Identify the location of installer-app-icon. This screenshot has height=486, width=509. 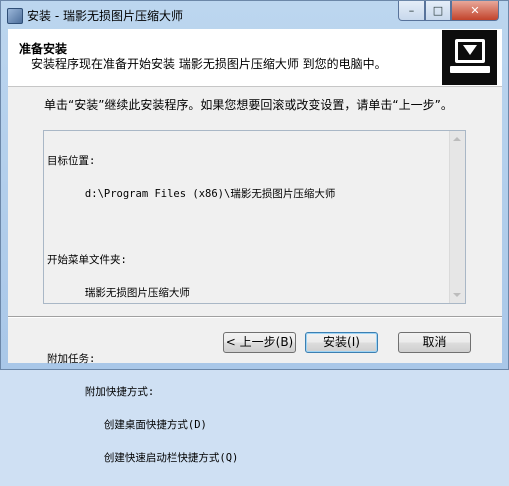
(15, 16).